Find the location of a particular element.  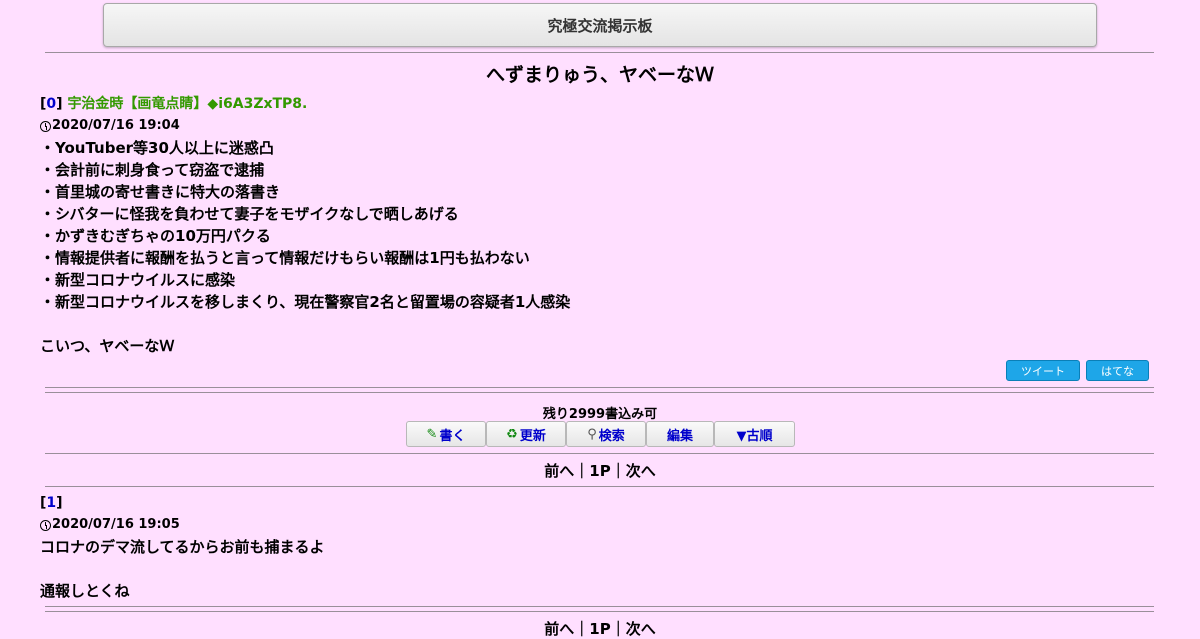

share-buttons: ツイート はてな is located at coordinates (1077, 370).